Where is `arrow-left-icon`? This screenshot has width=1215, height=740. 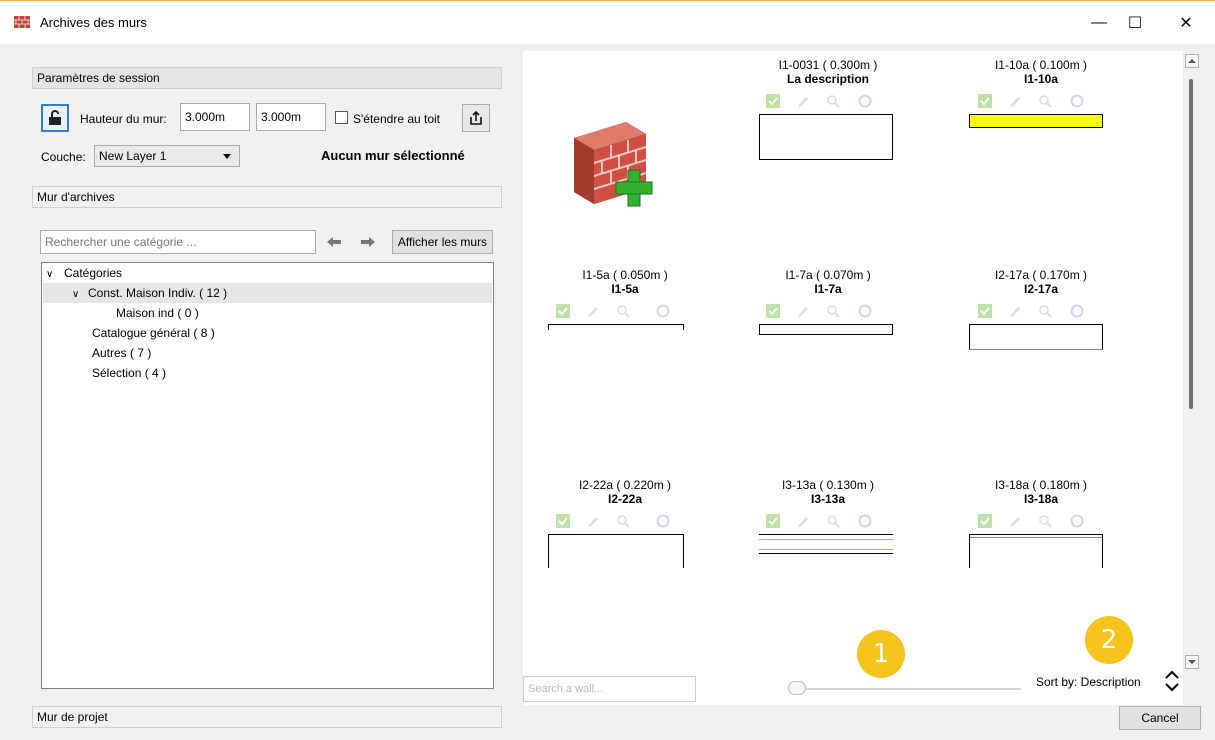
arrow-left-icon is located at coordinates (334, 242).